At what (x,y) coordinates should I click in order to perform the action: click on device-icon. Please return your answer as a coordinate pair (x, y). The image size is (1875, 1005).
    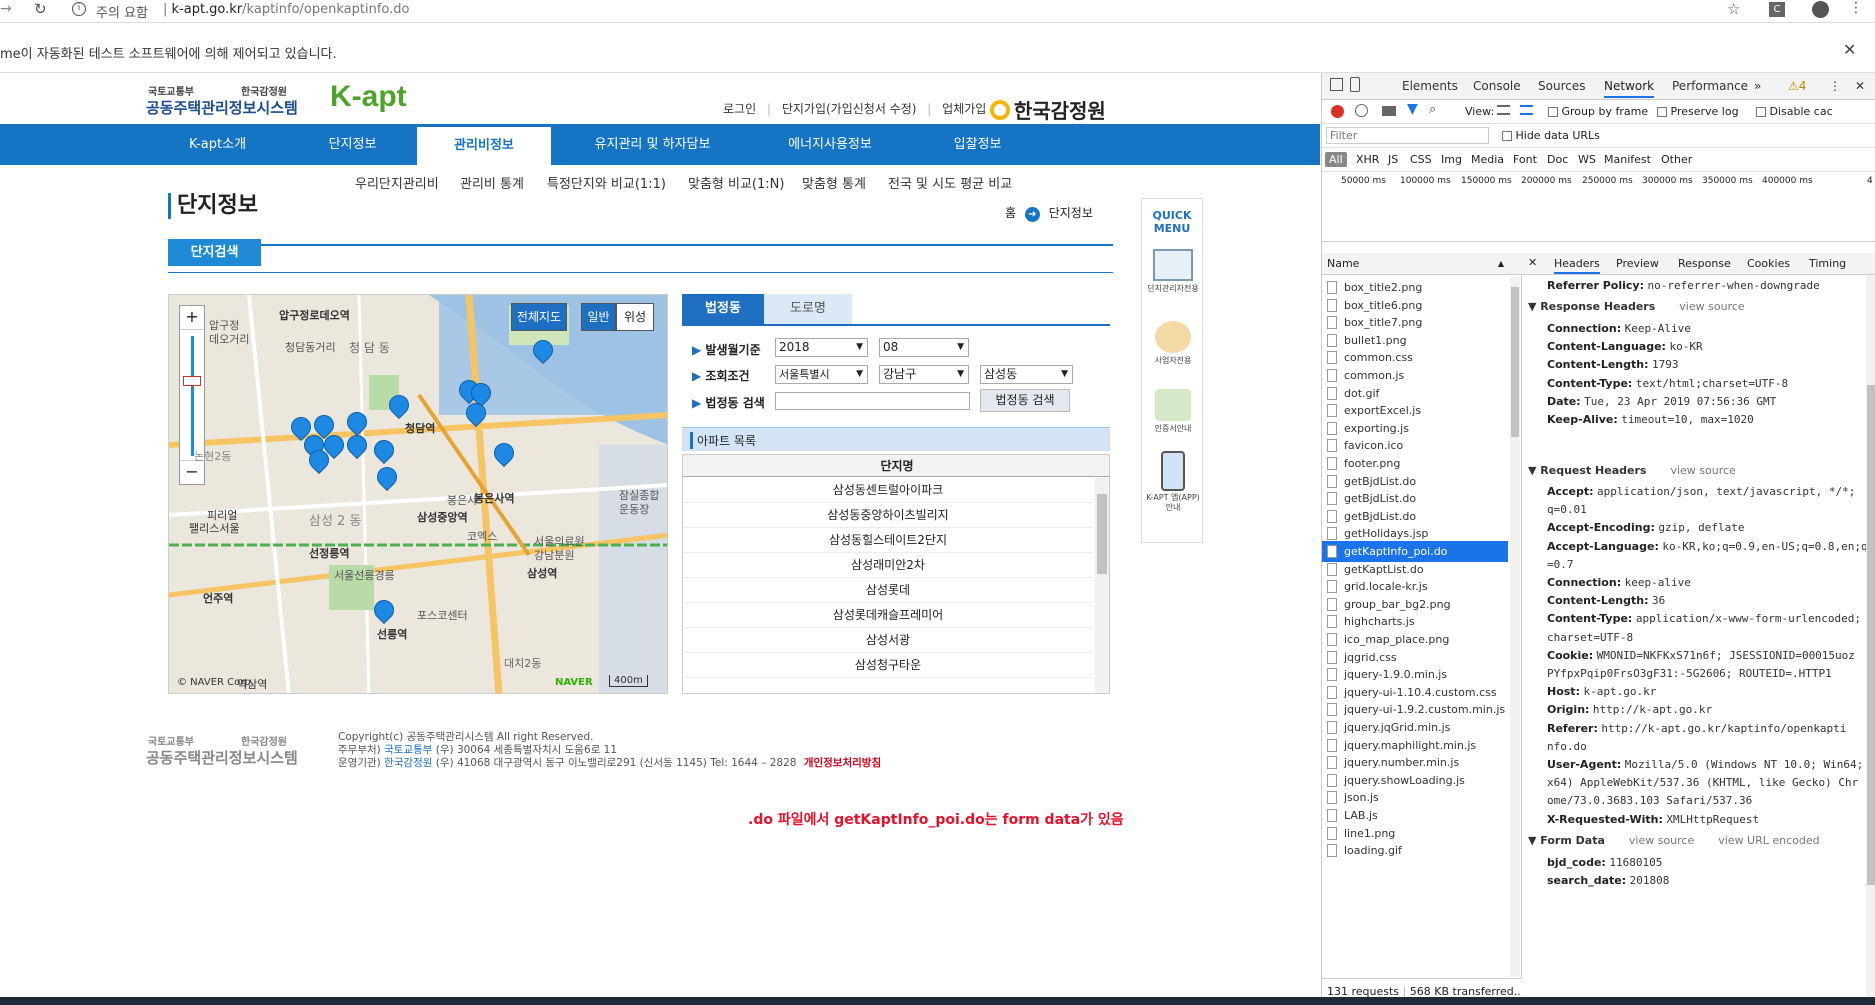
    Looking at the image, I should click on (1355, 84).